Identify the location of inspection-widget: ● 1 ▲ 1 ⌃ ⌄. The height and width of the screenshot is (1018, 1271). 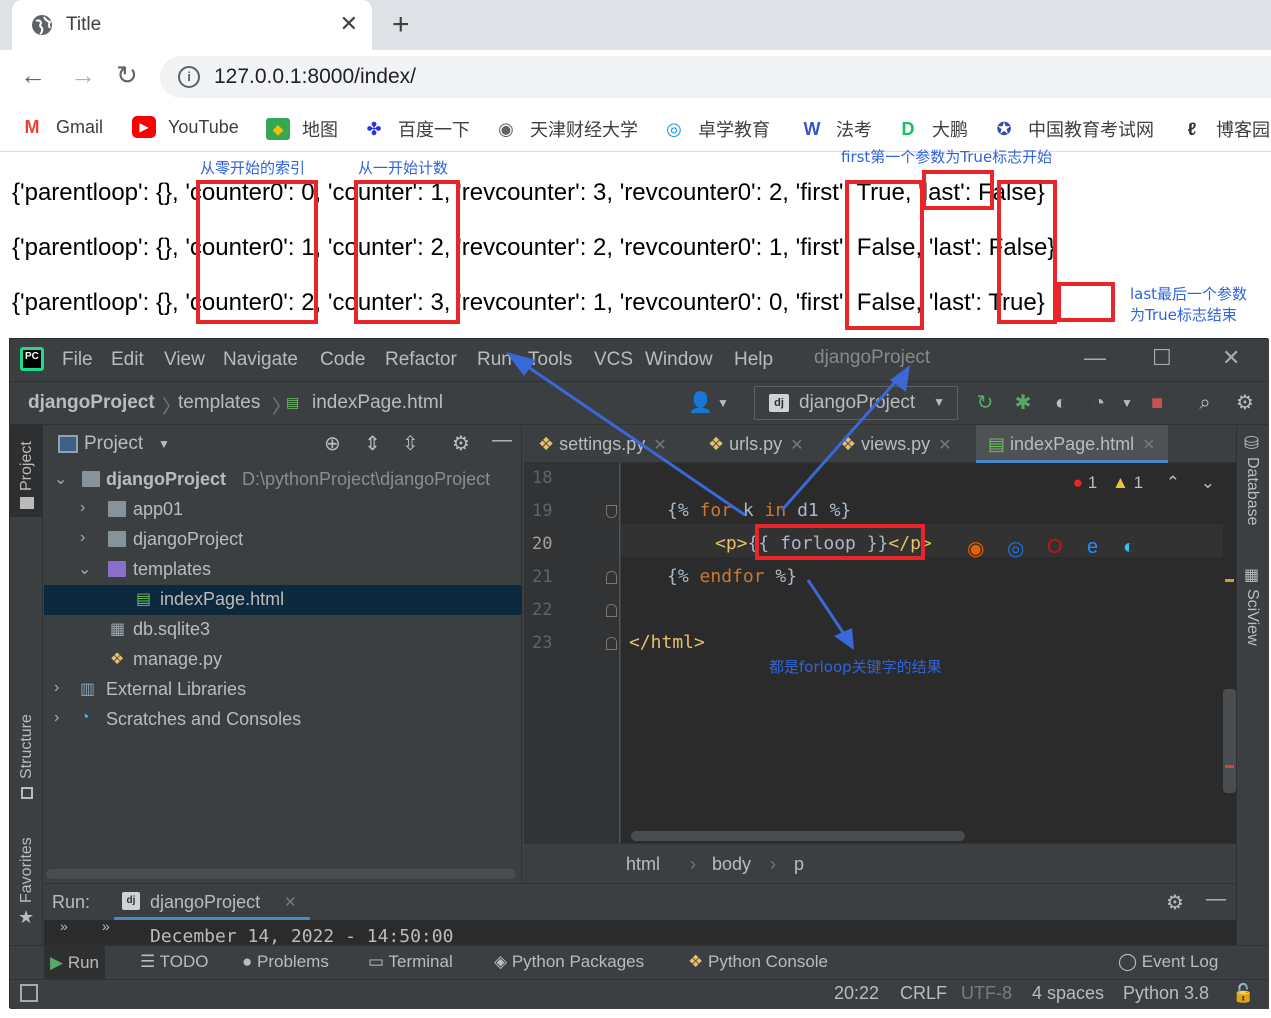
(1144, 483).